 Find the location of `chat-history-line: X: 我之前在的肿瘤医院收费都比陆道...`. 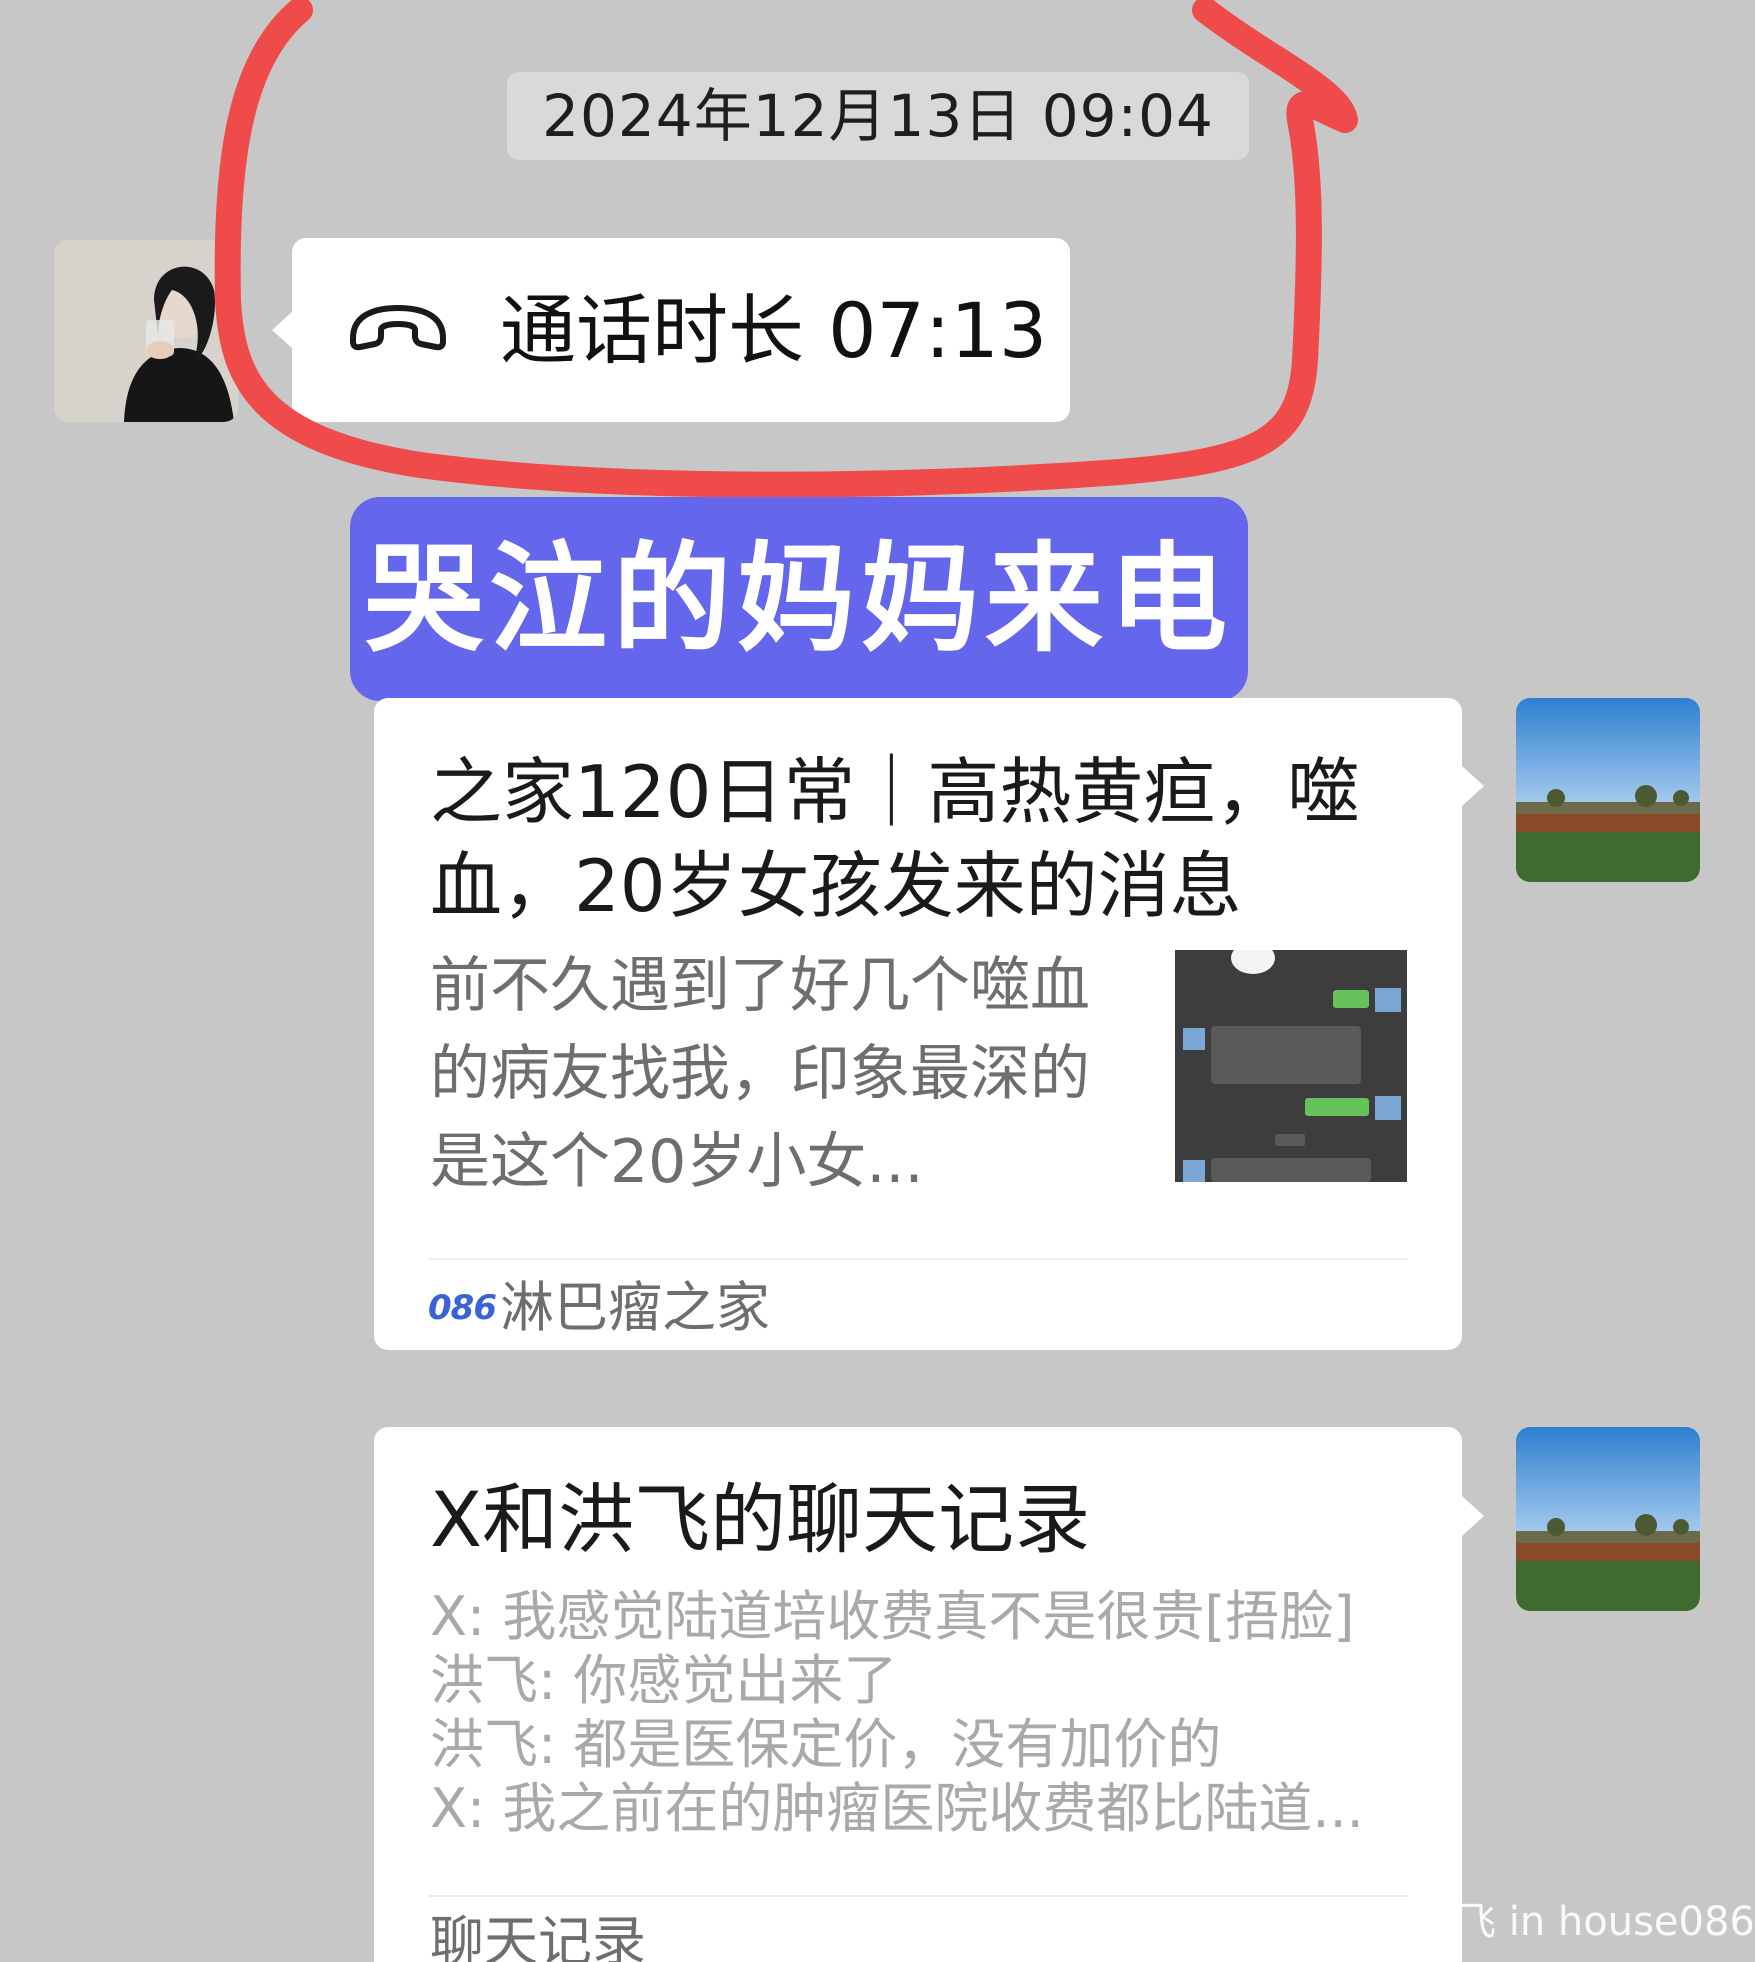

chat-history-line: X: 我之前在的肿瘤医院收费都比陆道... is located at coordinates (897, 1808).